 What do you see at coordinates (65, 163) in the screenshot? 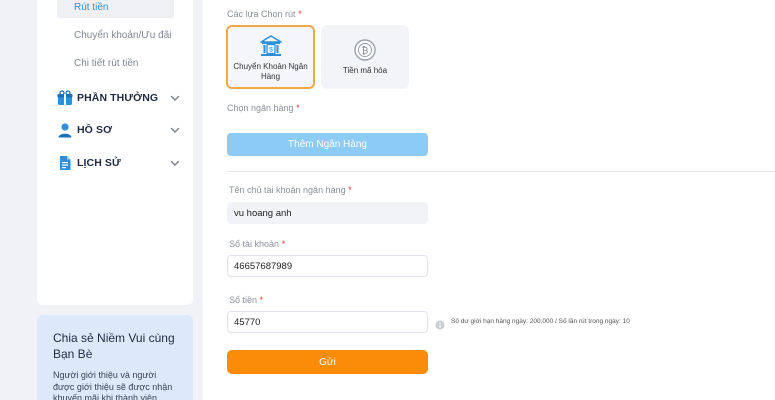
I see `document-icon` at bounding box center [65, 163].